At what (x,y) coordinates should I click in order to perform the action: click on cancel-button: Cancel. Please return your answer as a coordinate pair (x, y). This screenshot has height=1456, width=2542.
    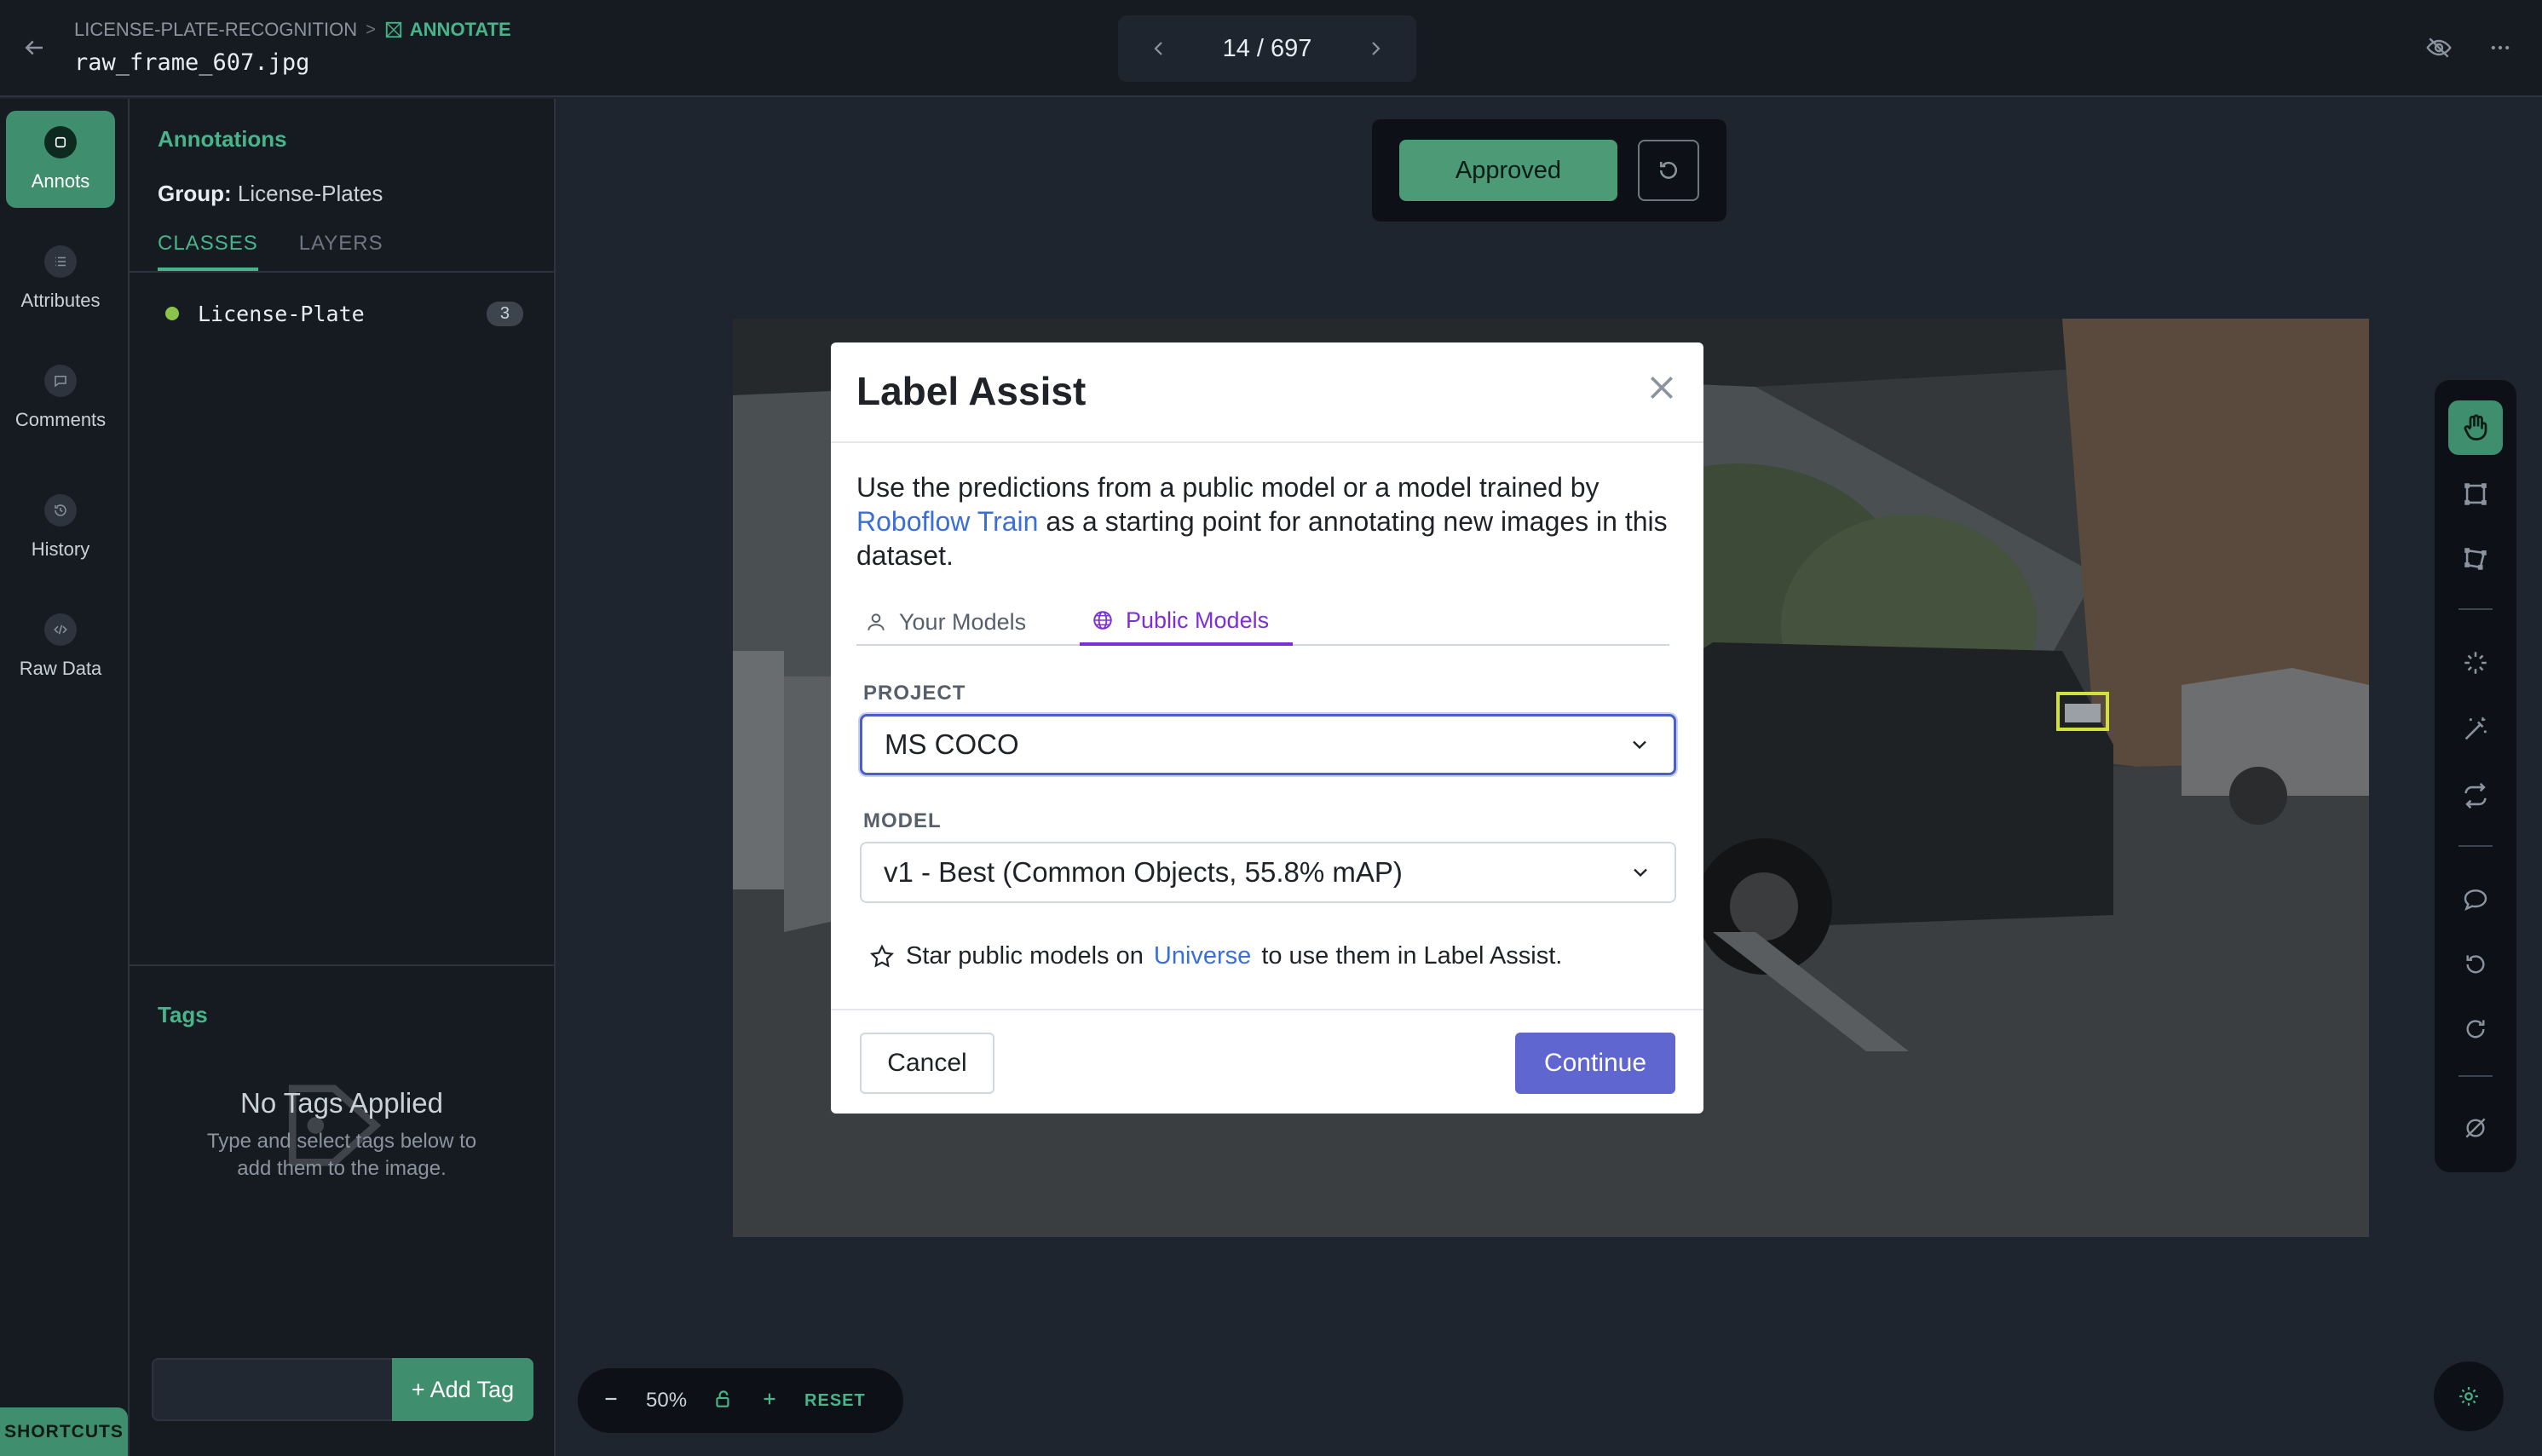
    Looking at the image, I should click on (927, 1063).